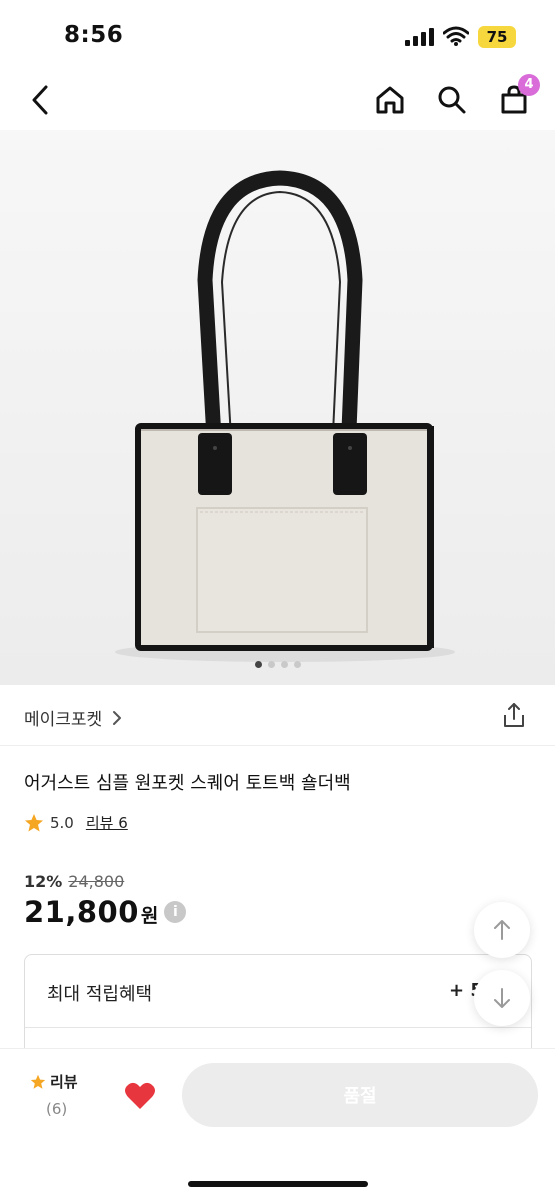 The height and width of the screenshot is (1200, 555). Describe the element at coordinates (57, 1109) in the screenshot. I see `bottom-review-count: (6)` at that location.